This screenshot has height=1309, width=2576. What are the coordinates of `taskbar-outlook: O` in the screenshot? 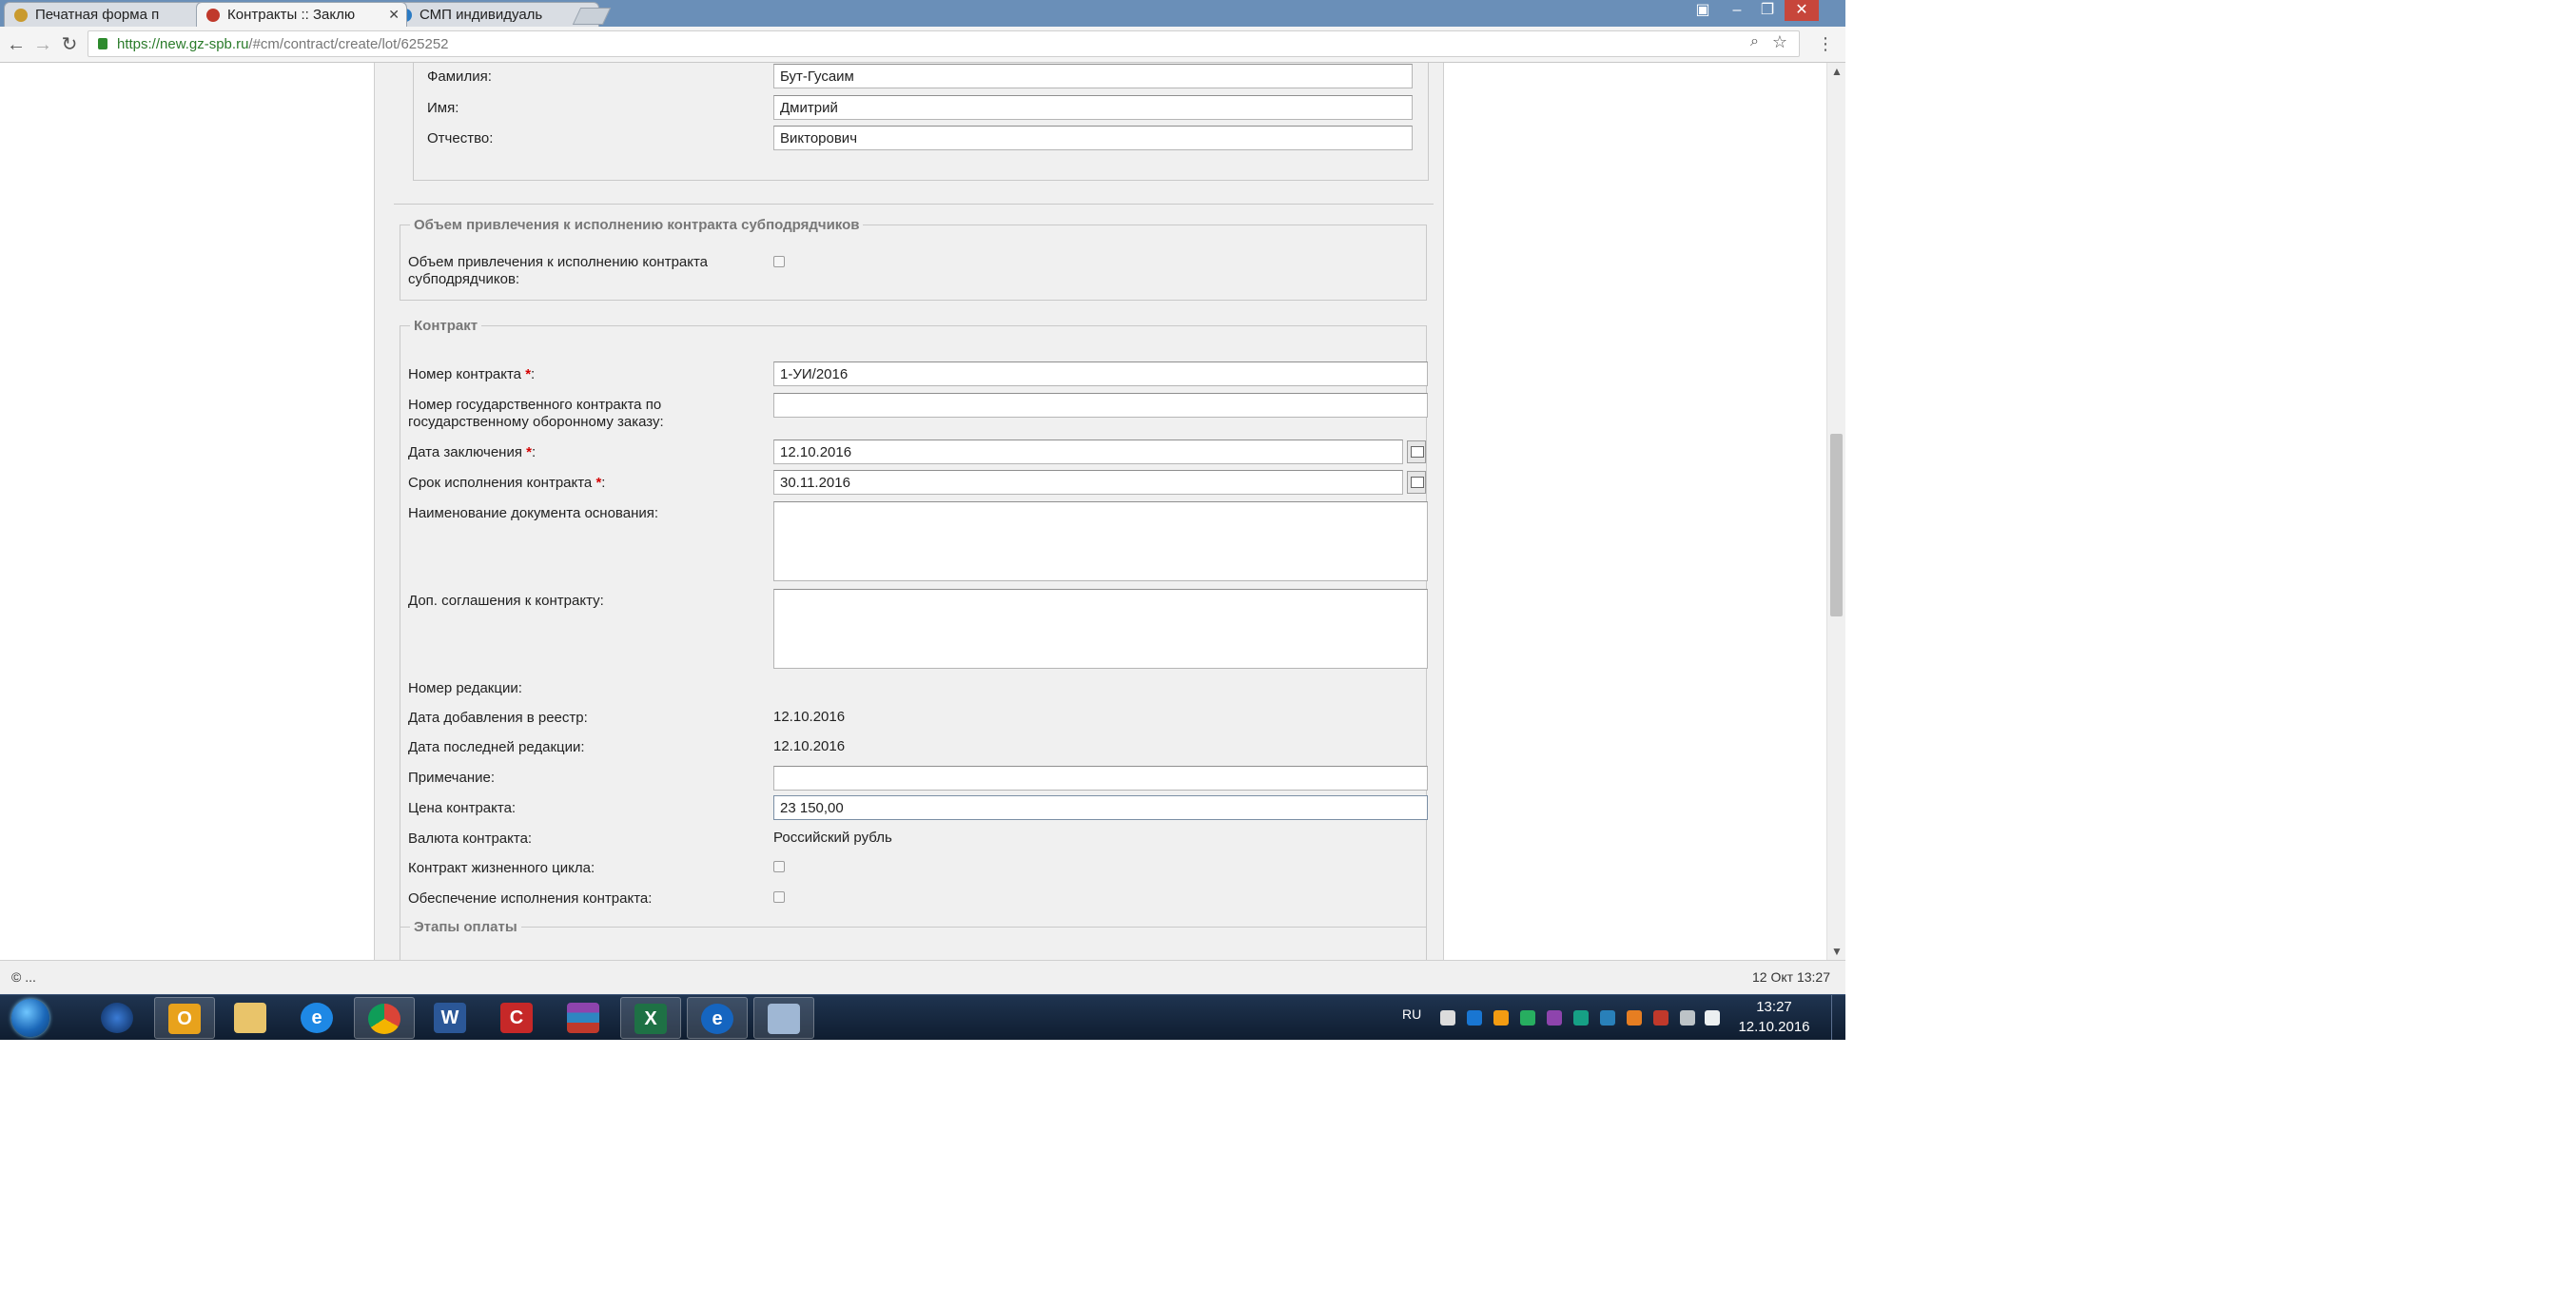 It's located at (185, 1018).